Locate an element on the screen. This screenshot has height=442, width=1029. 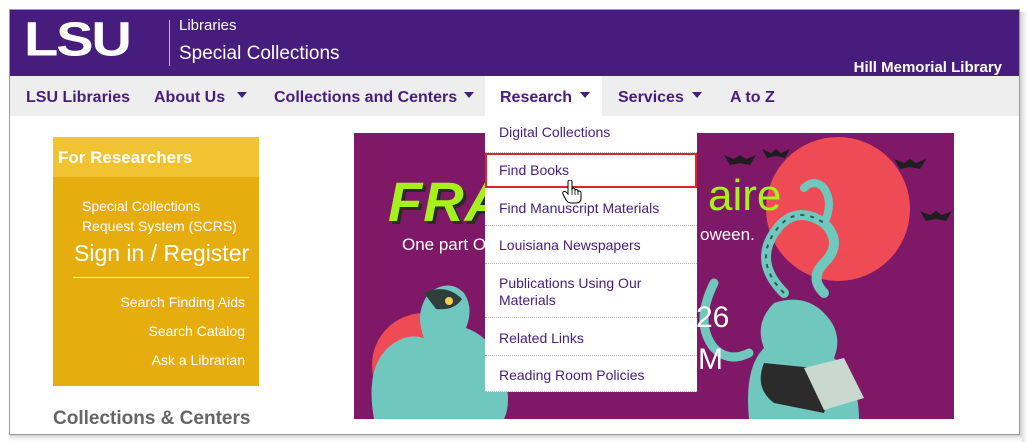
frame-shadow-bottom is located at coordinates (516, 438).